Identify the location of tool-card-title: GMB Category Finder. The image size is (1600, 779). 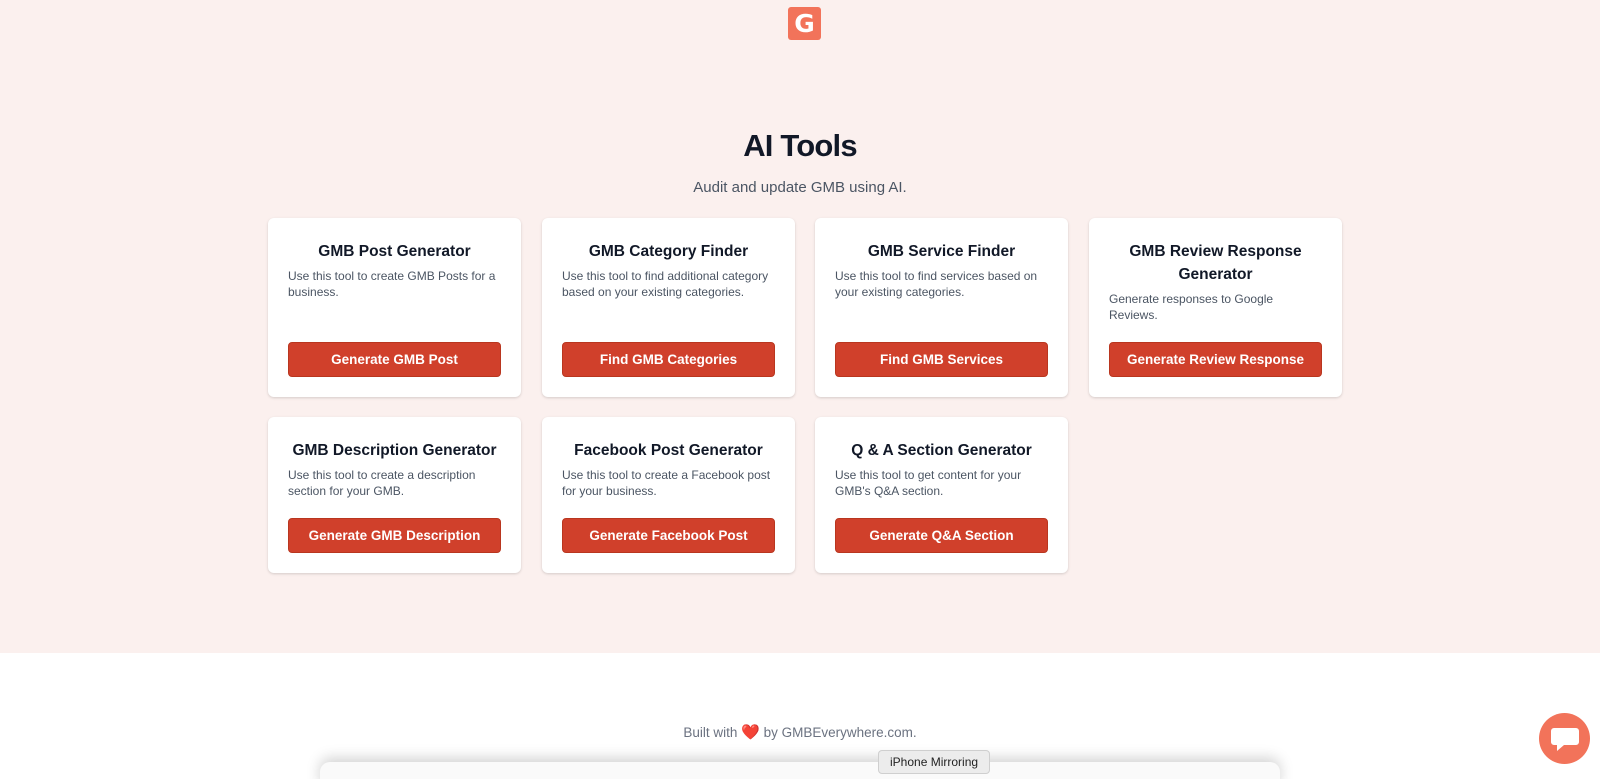
(668, 251).